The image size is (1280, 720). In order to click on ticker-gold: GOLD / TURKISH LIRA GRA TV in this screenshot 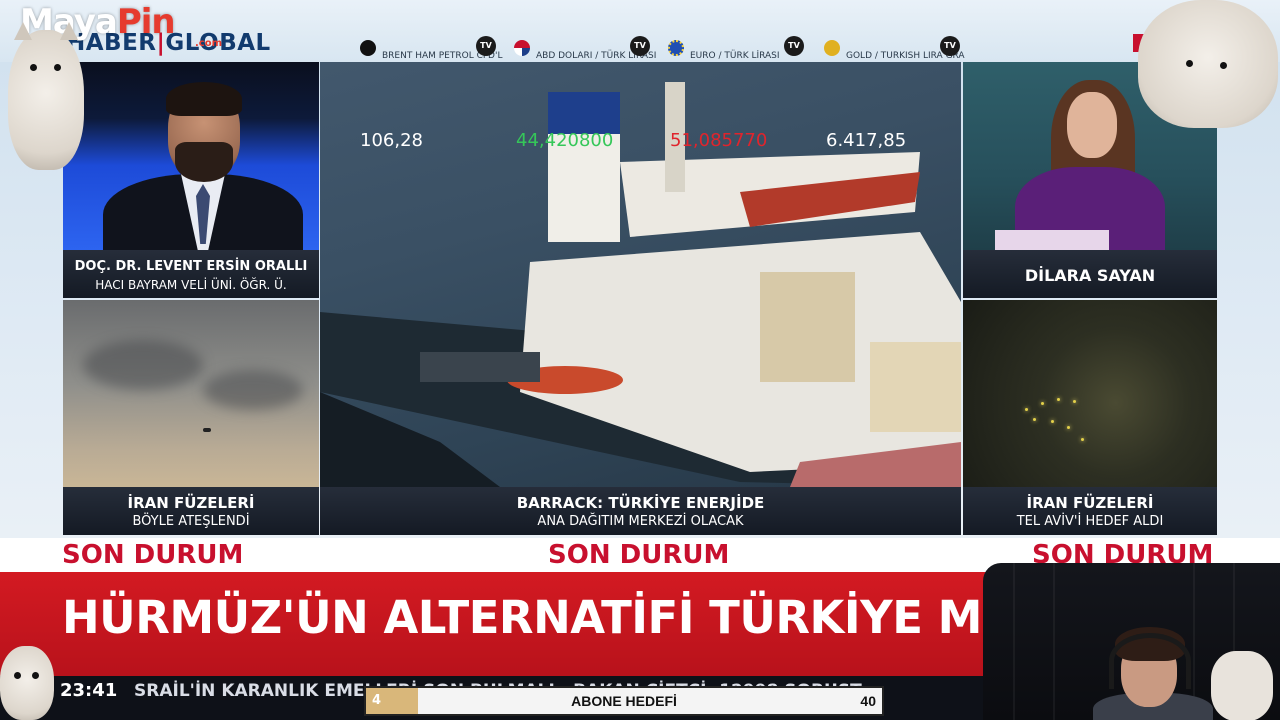, I will do `click(894, 48)`.